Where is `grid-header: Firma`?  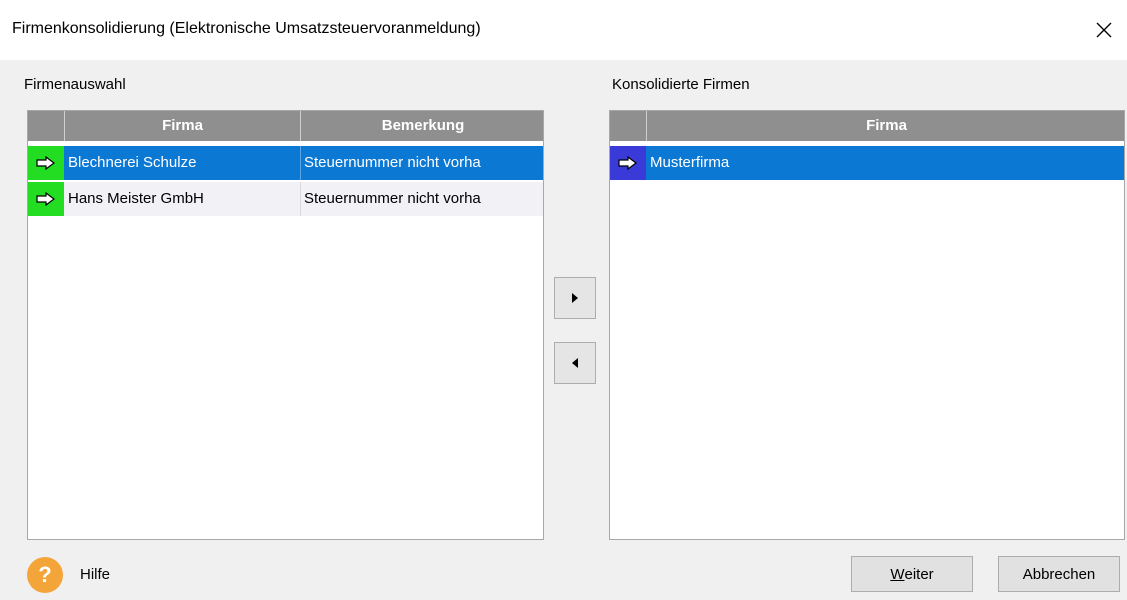
grid-header: Firma is located at coordinates (867, 126).